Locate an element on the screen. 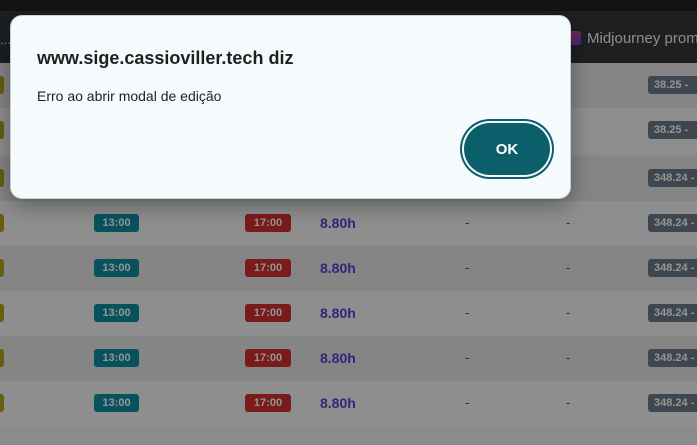  dialog-message: Erro ao abrir modal de edição is located at coordinates (129, 96).